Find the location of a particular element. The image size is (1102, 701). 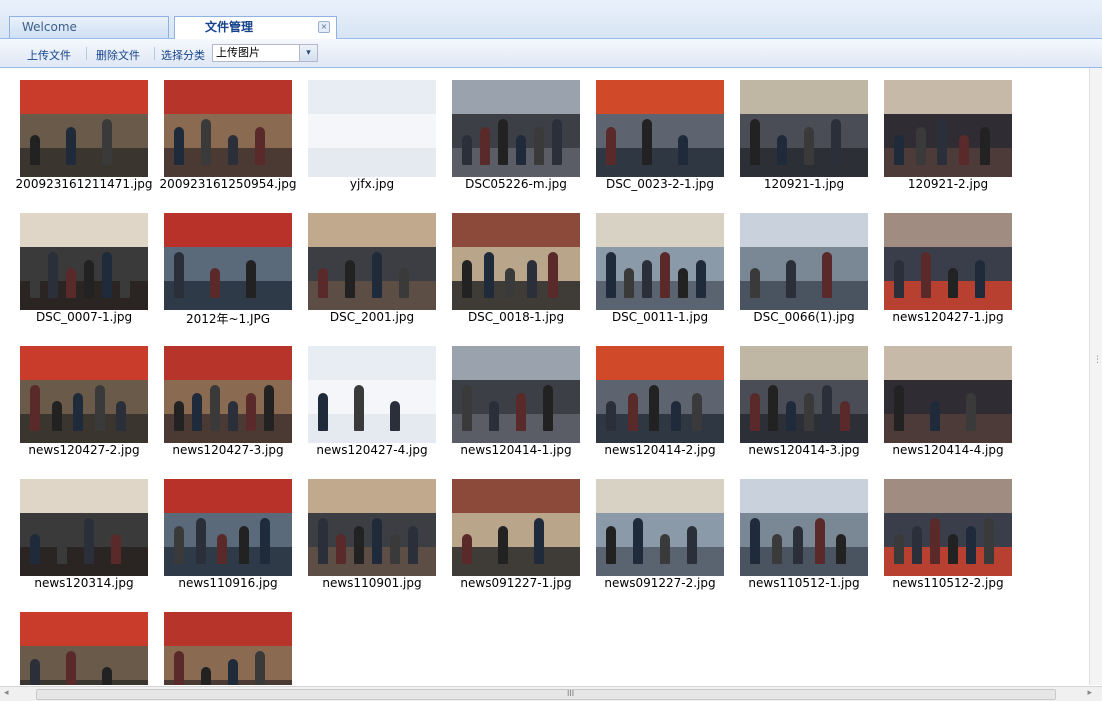

file-thumbnail: news091227-1.jpg is located at coordinates (506, 529).